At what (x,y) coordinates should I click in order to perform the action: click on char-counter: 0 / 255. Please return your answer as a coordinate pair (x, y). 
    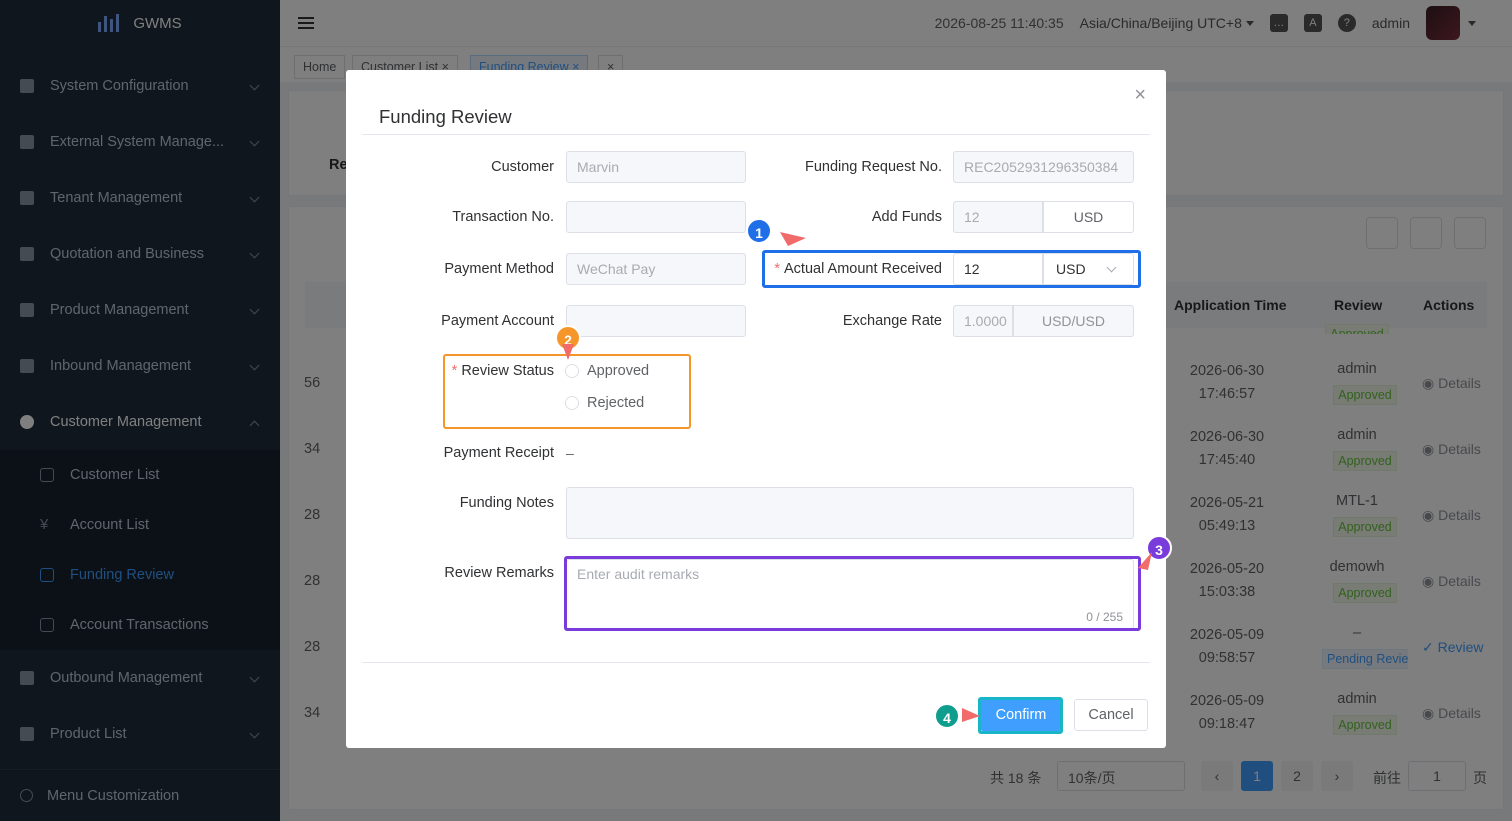
    Looking at the image, I should click on (1104, 617).